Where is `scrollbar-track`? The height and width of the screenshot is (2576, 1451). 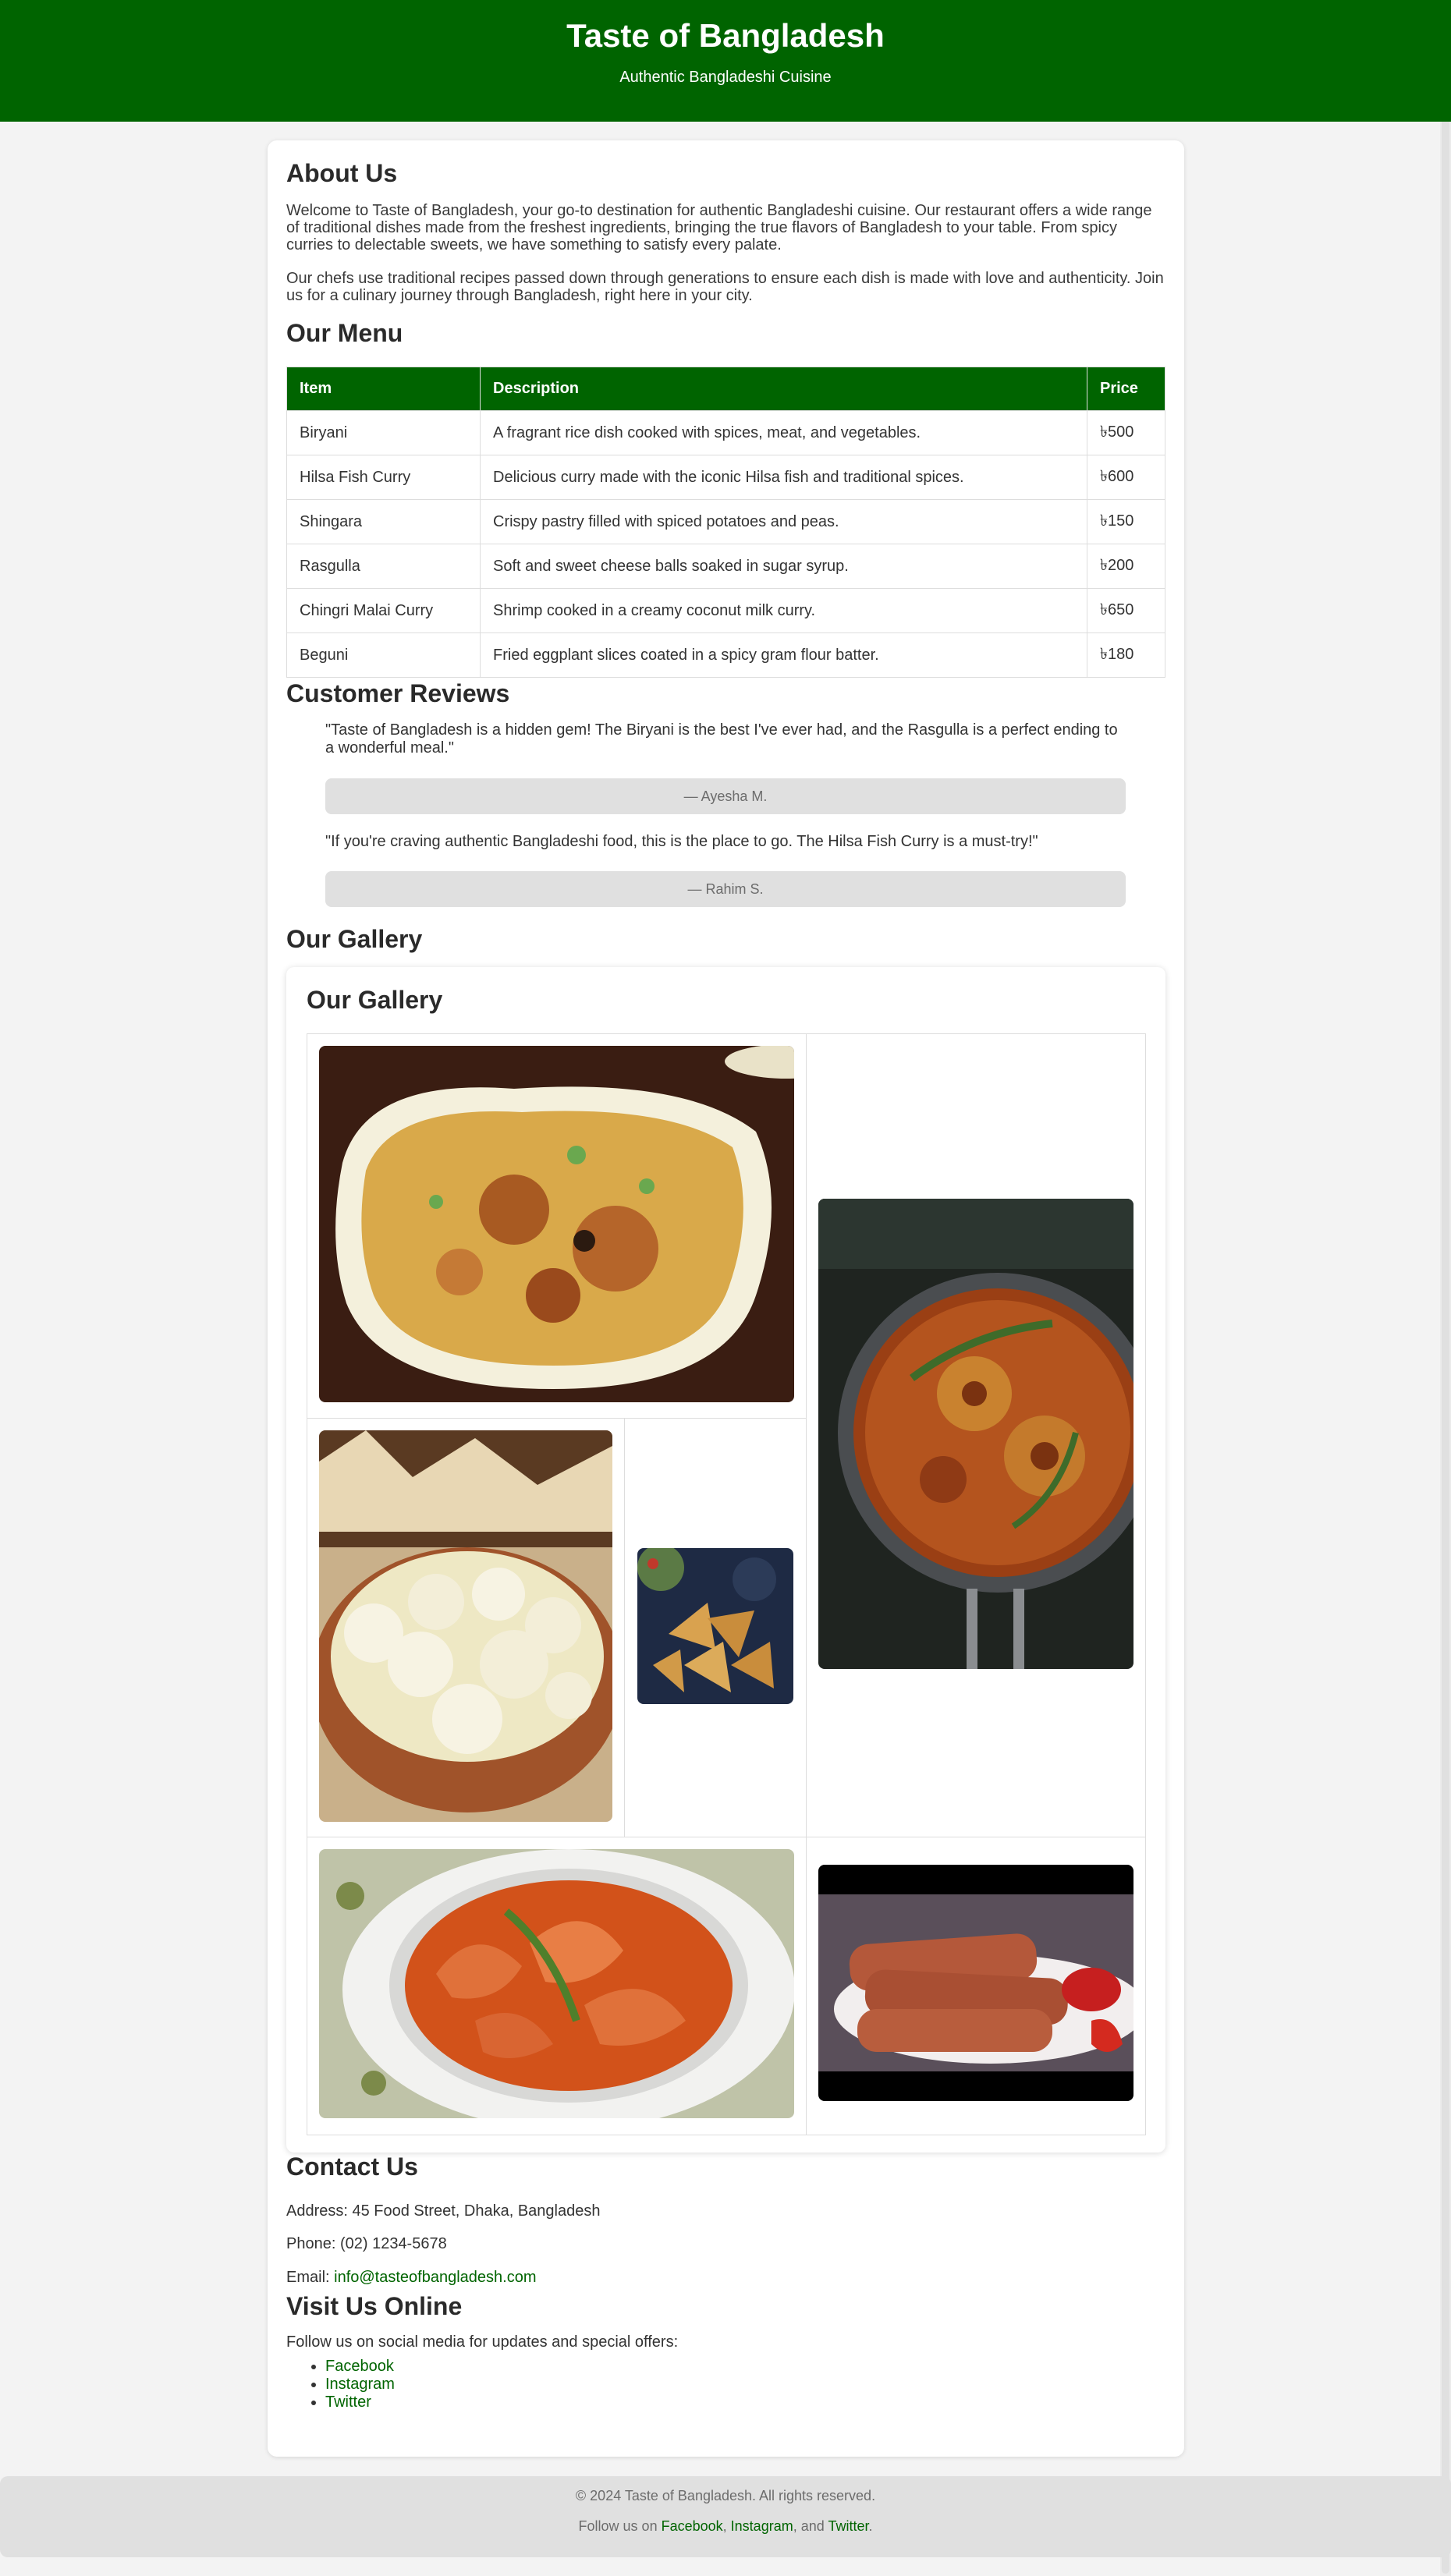 scrollbar-track is located at coordinates (1445, 1288).